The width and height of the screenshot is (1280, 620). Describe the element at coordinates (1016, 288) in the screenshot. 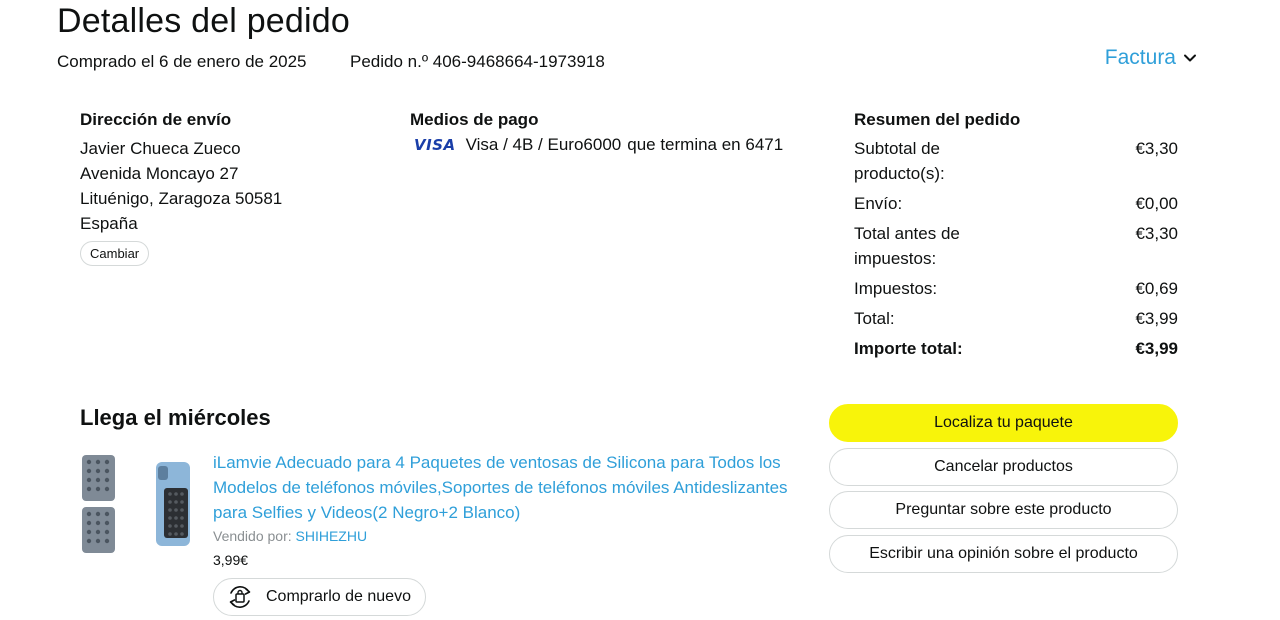

I see `summary-row-tax: Impuestos: €0,69` at that location.